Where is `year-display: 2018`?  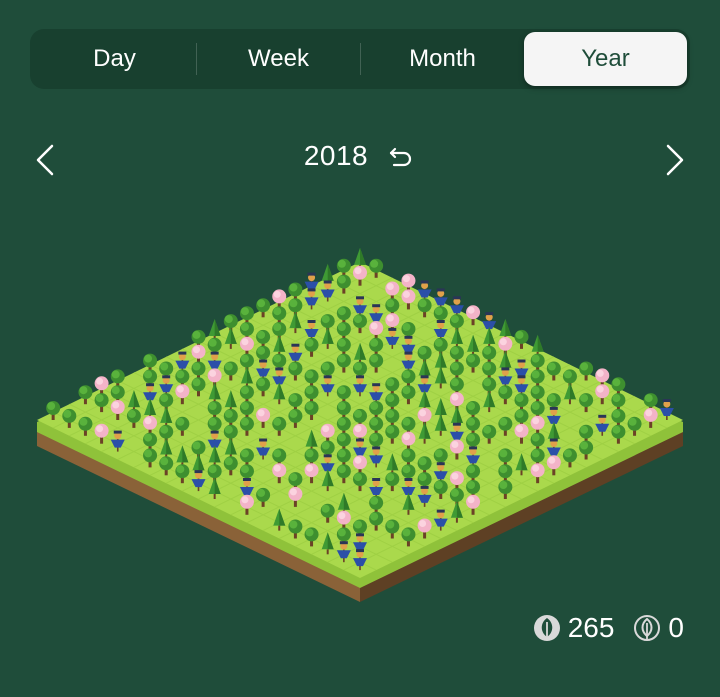
year-display: 2018 is located at coordinates (360, 156).